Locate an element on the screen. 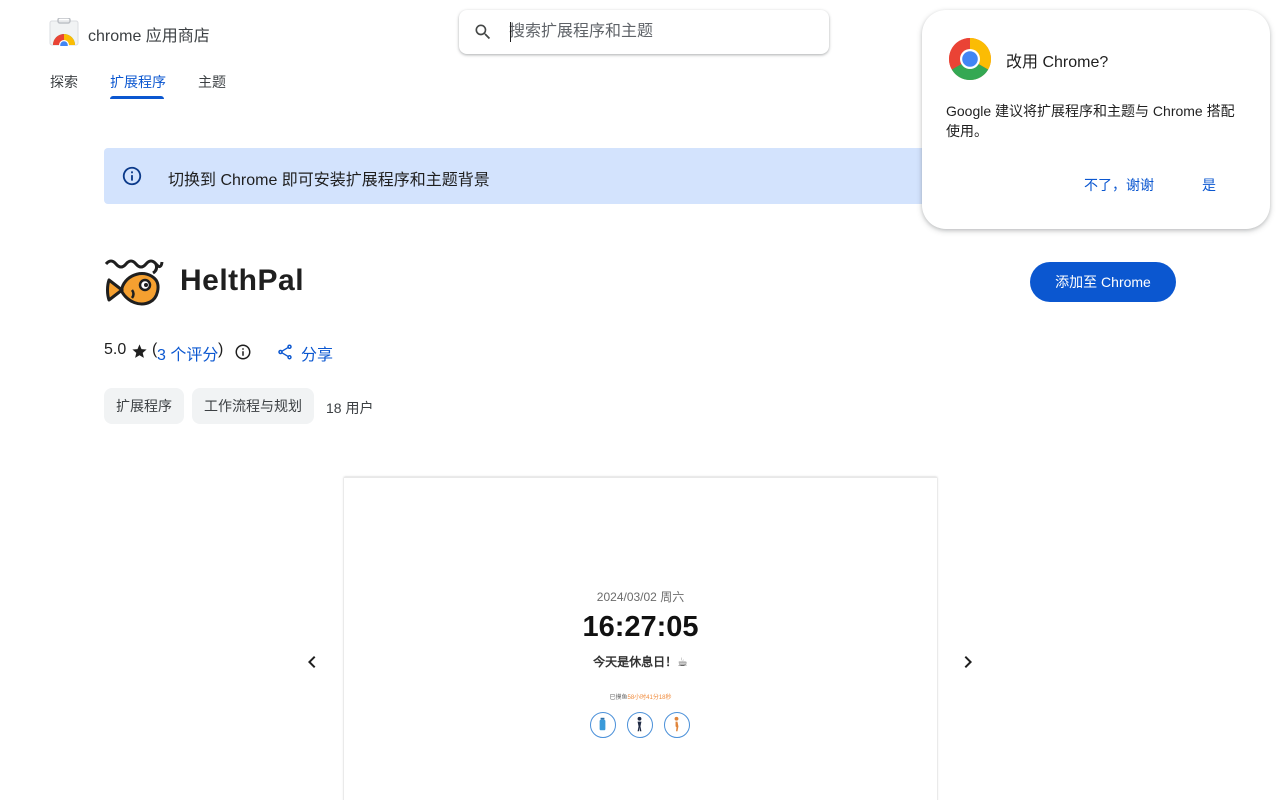 This screenshot has width=1280, height=800. elapsed-value: 58小时41分18秒 is located at coordinates (649, 698).